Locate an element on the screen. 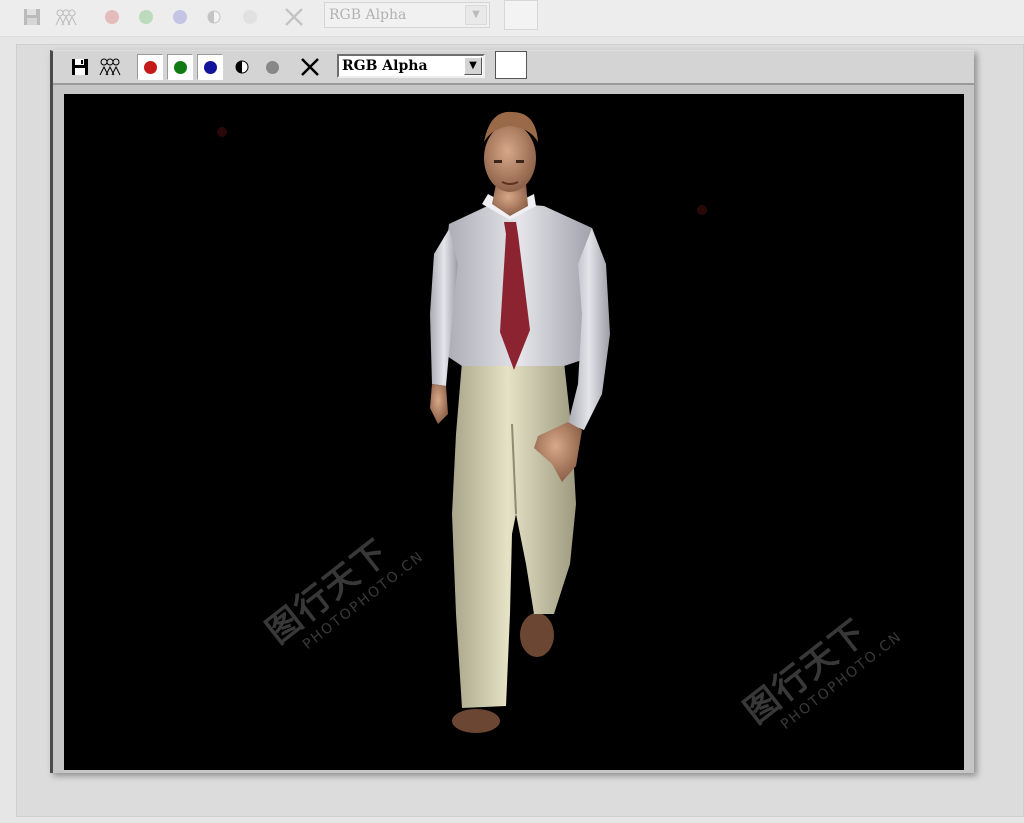  background-toolbar: RGB Alpha ▼ is located at coordinates (512, 18).